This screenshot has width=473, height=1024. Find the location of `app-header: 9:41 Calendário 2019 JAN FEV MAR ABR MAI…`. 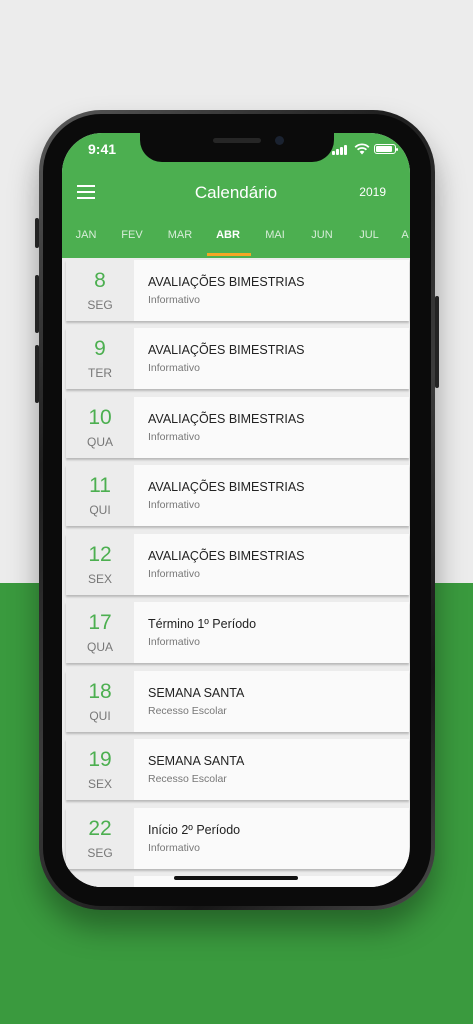

app-header: 9:41 Calendário 2019 JAN FEV MAR ABR MAI… is located at coordinates (236, 195).